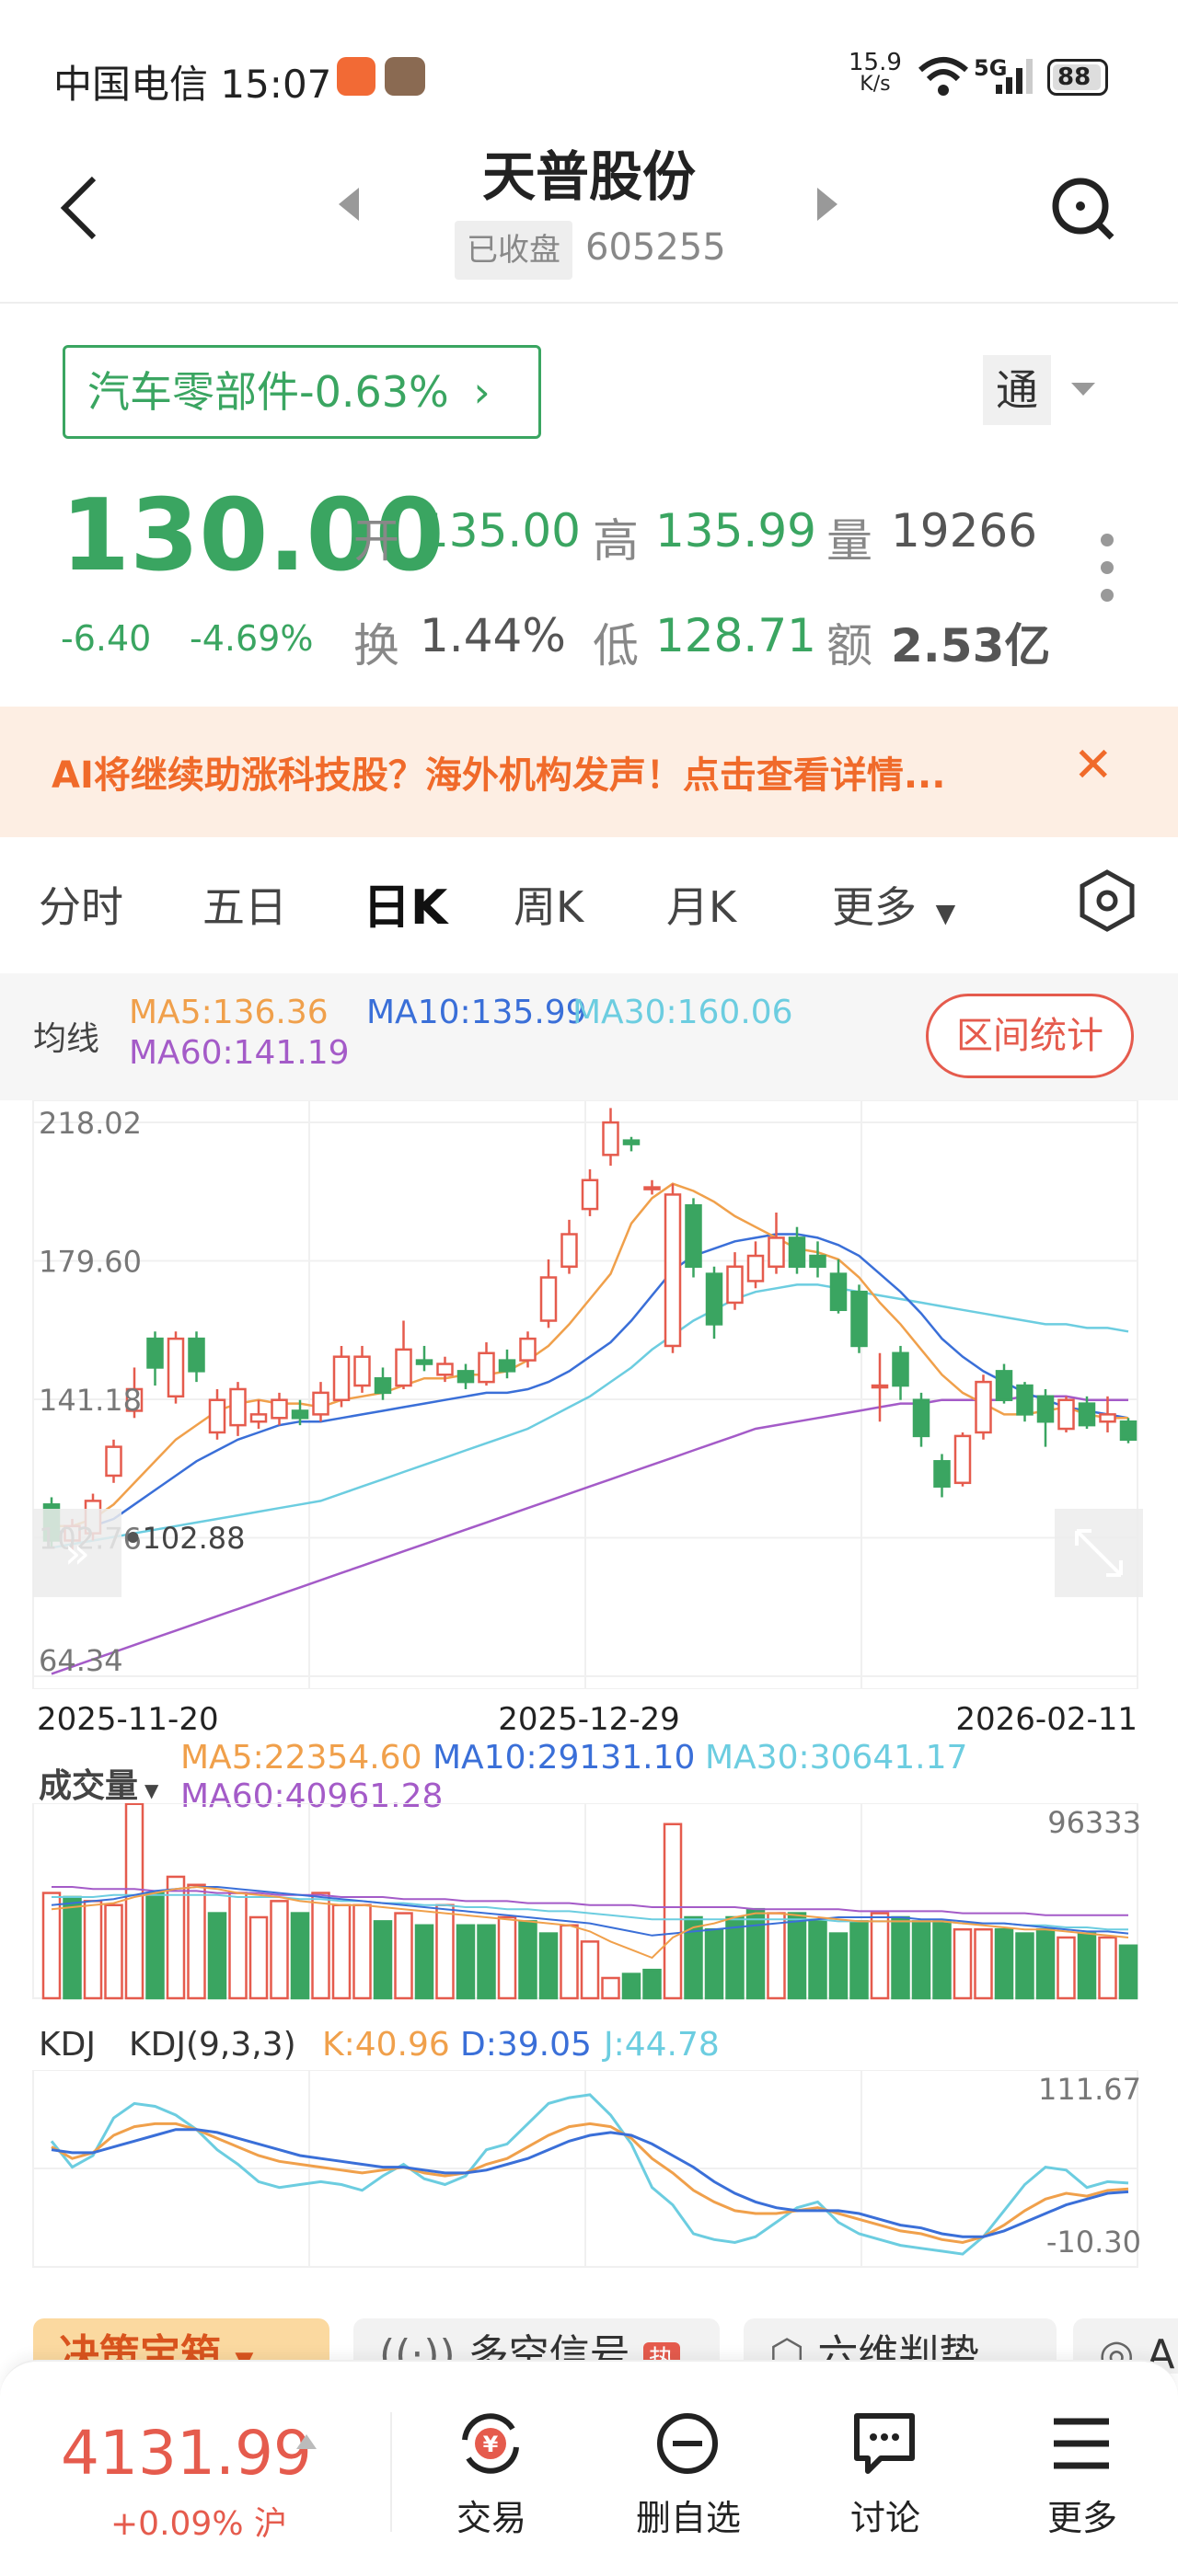 This screenshot has width=1178, height=2576. Describe the element at coordinates (849, 646) in the screenshot. I see `amount-label: 额` at that location.